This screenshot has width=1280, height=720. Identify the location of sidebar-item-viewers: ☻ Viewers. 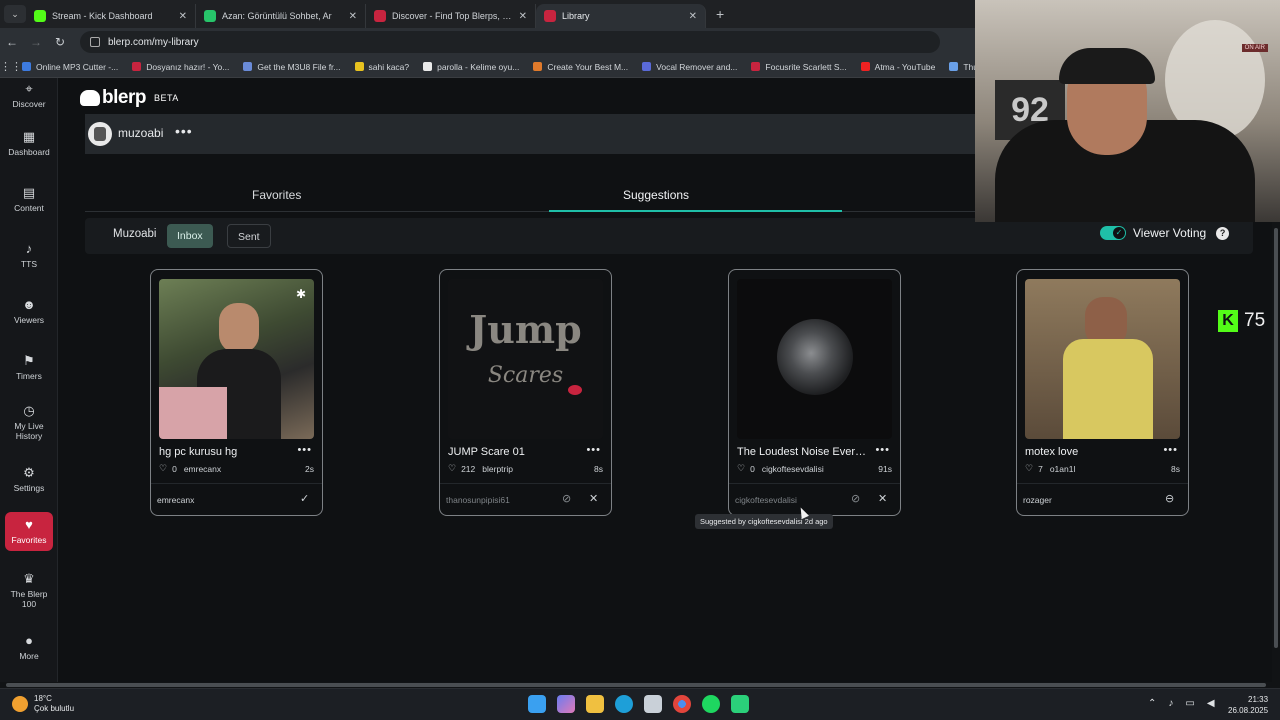
(29, 311).